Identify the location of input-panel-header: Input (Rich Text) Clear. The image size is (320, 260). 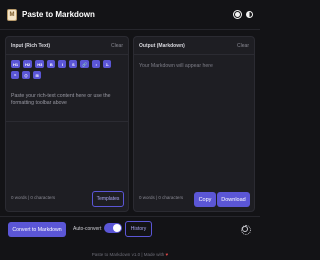
(67, 46).